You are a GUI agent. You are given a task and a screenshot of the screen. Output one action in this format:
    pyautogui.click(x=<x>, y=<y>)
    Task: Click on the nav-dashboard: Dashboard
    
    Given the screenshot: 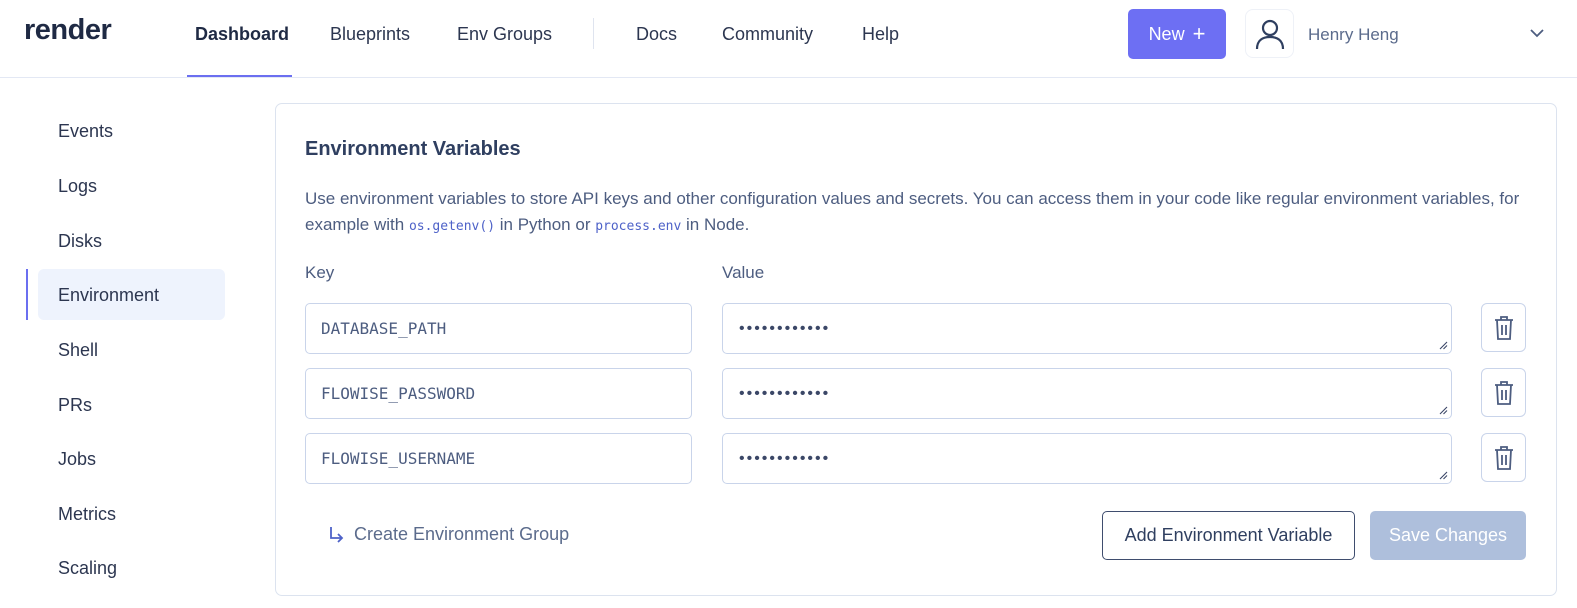 What is the action you would take?
    pyautogui.click(x=242, y=34)
    